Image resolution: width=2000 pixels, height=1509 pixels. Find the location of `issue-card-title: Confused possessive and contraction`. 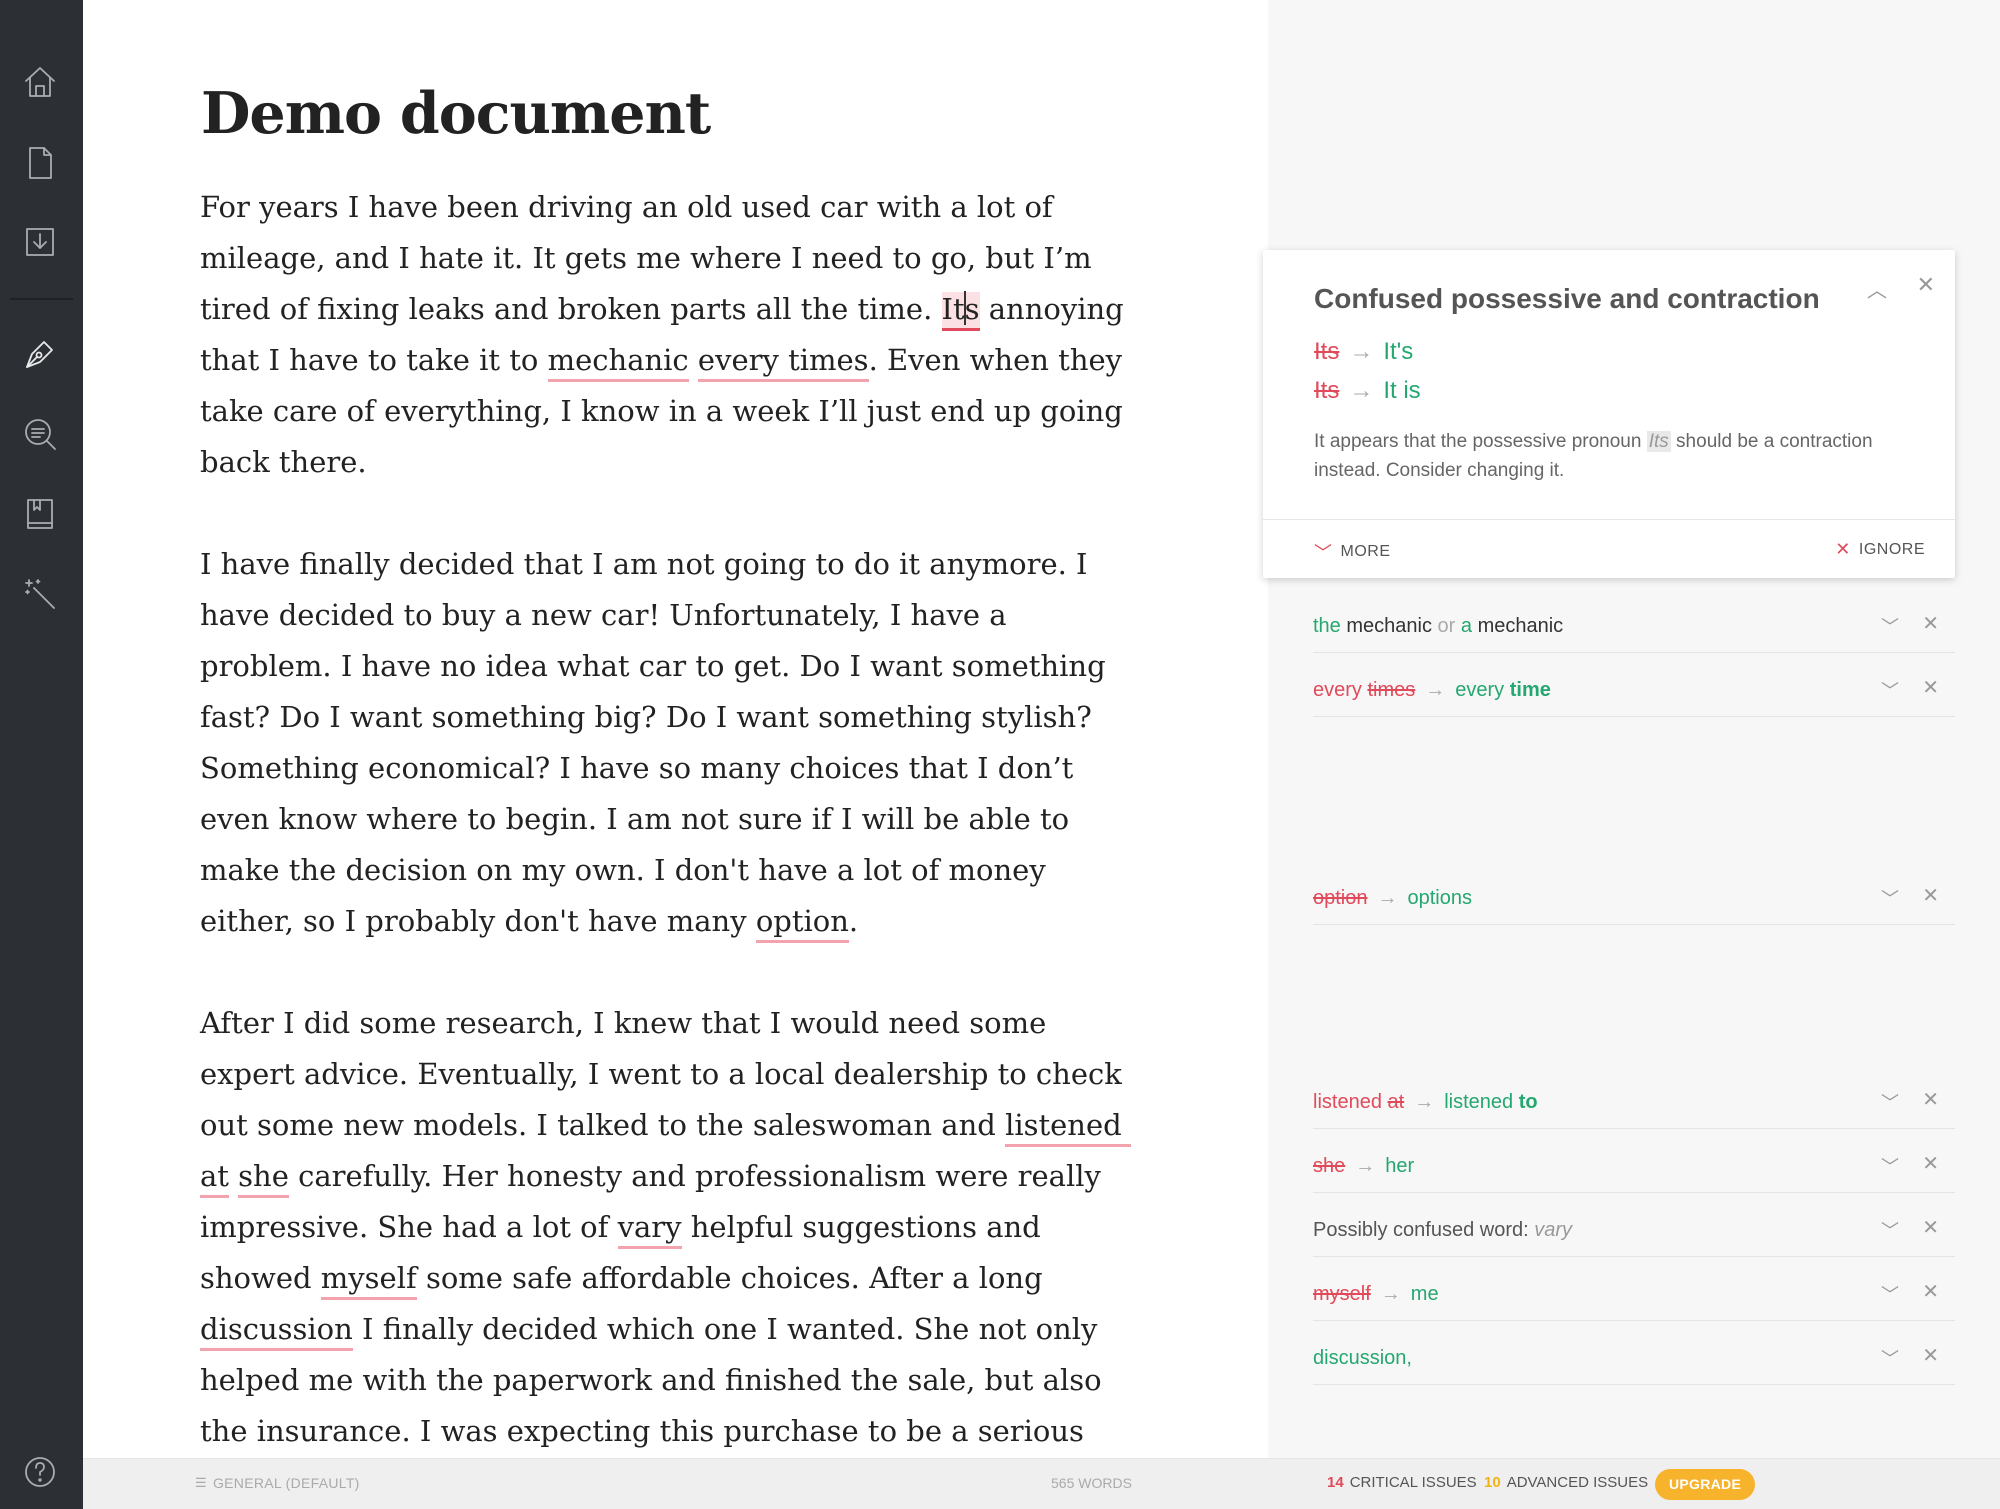

issue-card-title: Confused possessive and contraction is located at coordinates (1567, 298).